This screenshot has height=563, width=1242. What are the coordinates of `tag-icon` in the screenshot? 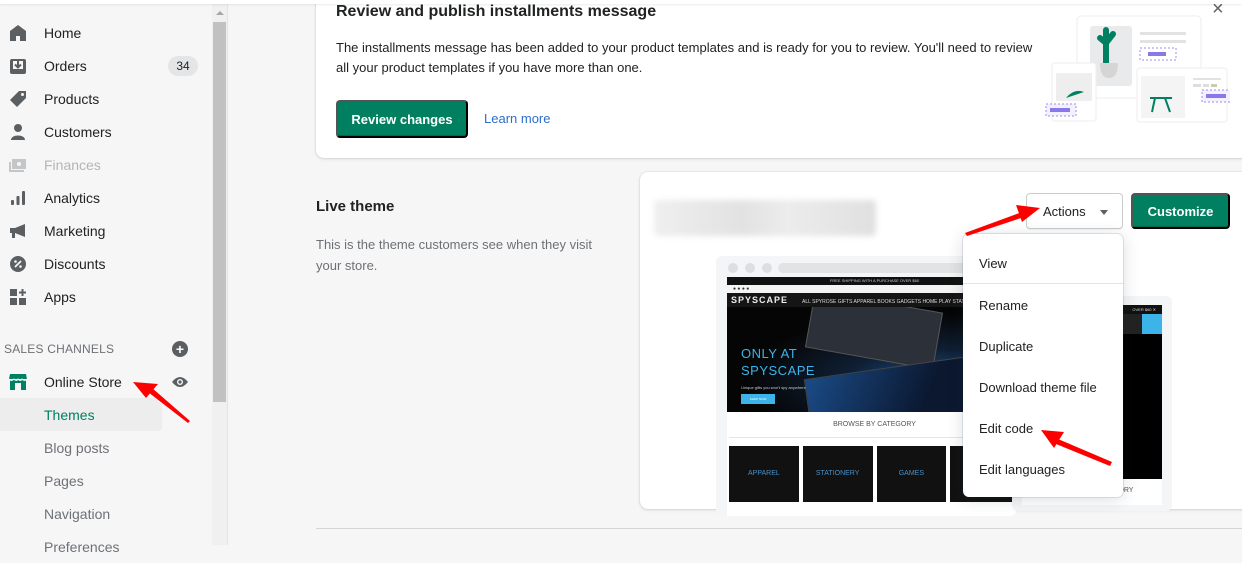 It's located at (18, 99).